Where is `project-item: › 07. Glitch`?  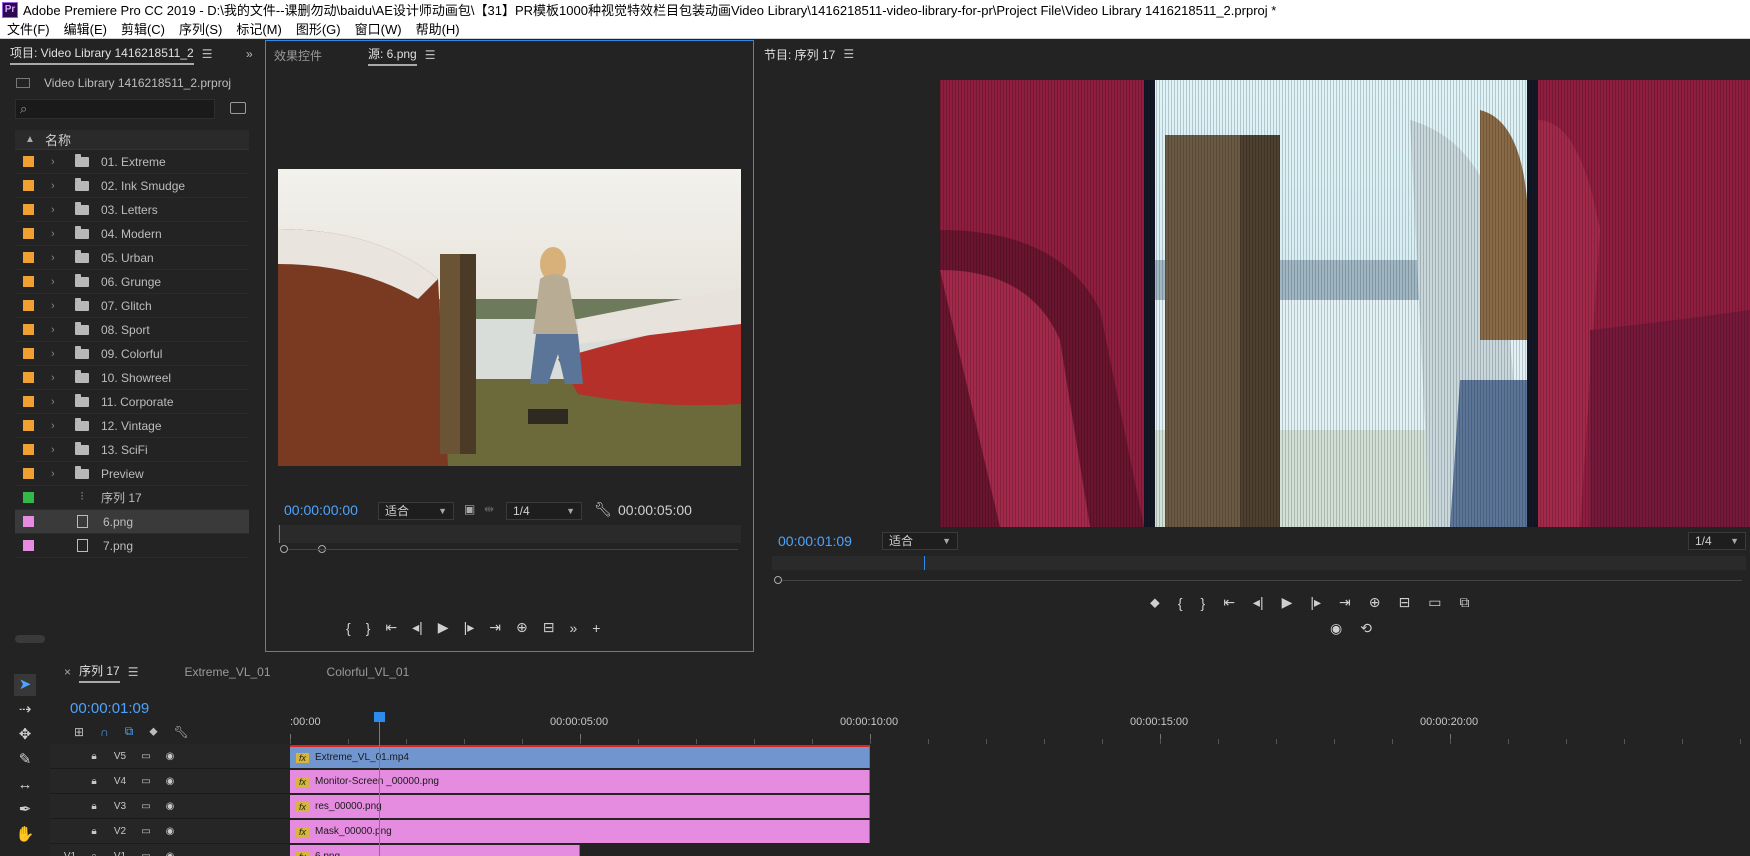
project-item: › 07. Glitch is located at coordinates (132, 306).